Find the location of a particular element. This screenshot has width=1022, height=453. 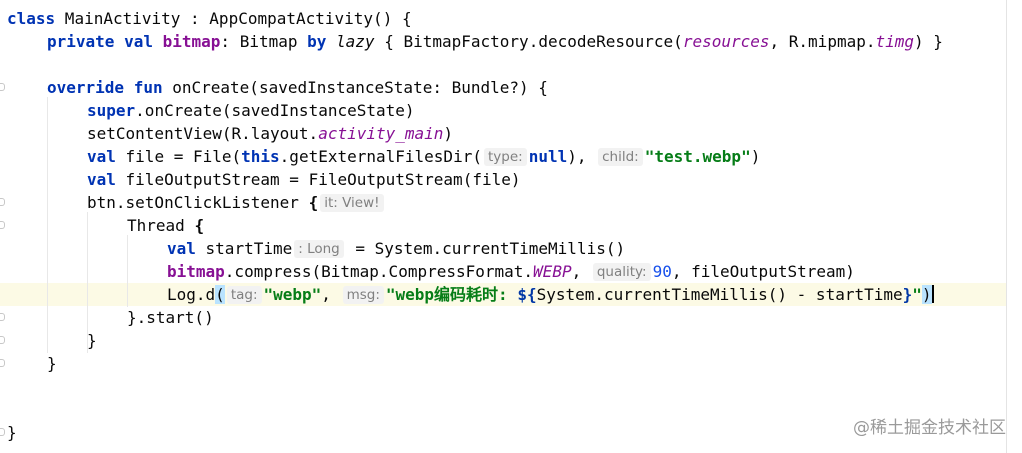

parameter-hint: child: is located at coordinates (620, 157).